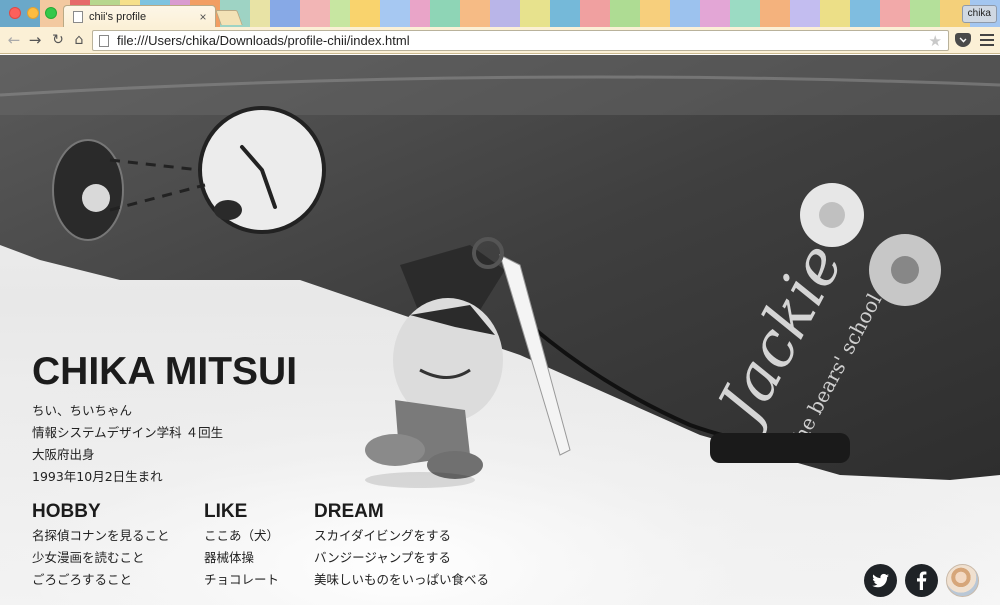 The width and height of the screenshot is (1000, 605). Describe the element at coordinates (63, 454) in the screenshot. I see `bio-line: 大阪府出身` at that location.